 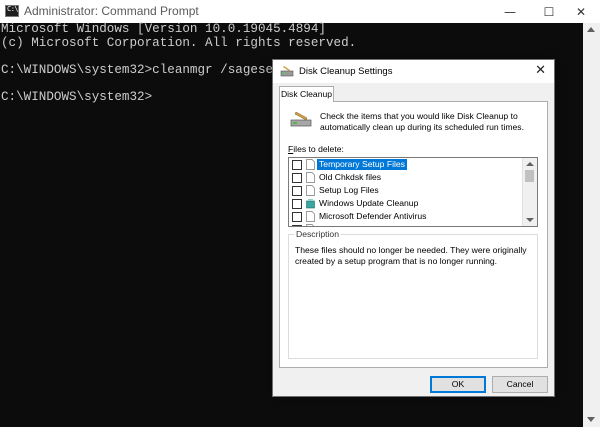 What do you see at coordinates (591, 225) in the screenshot?
I see `console-scrollbar` at bounding box center [591, 225].